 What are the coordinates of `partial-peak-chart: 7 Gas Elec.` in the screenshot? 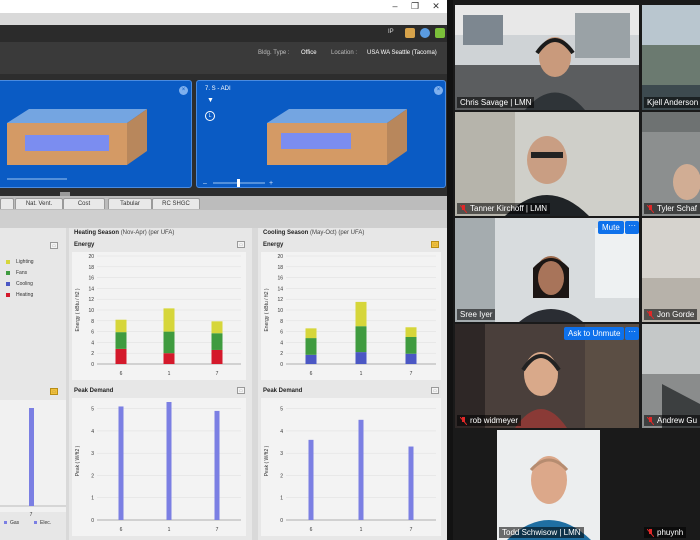 It's located at (33, 463).